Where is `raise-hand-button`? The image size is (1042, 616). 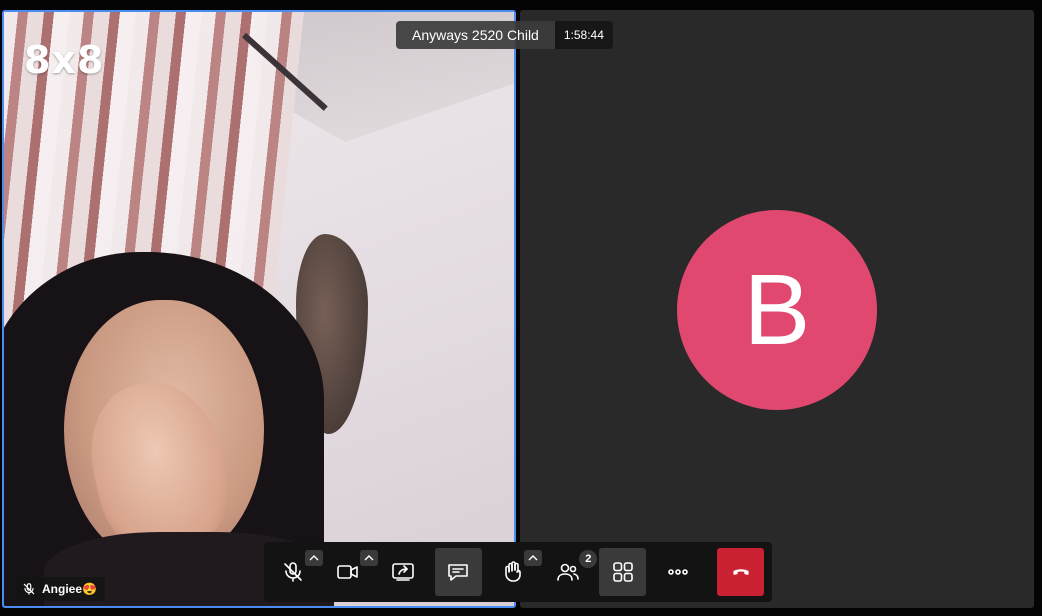 raise-hand-button is located at coordinates (516, 572).